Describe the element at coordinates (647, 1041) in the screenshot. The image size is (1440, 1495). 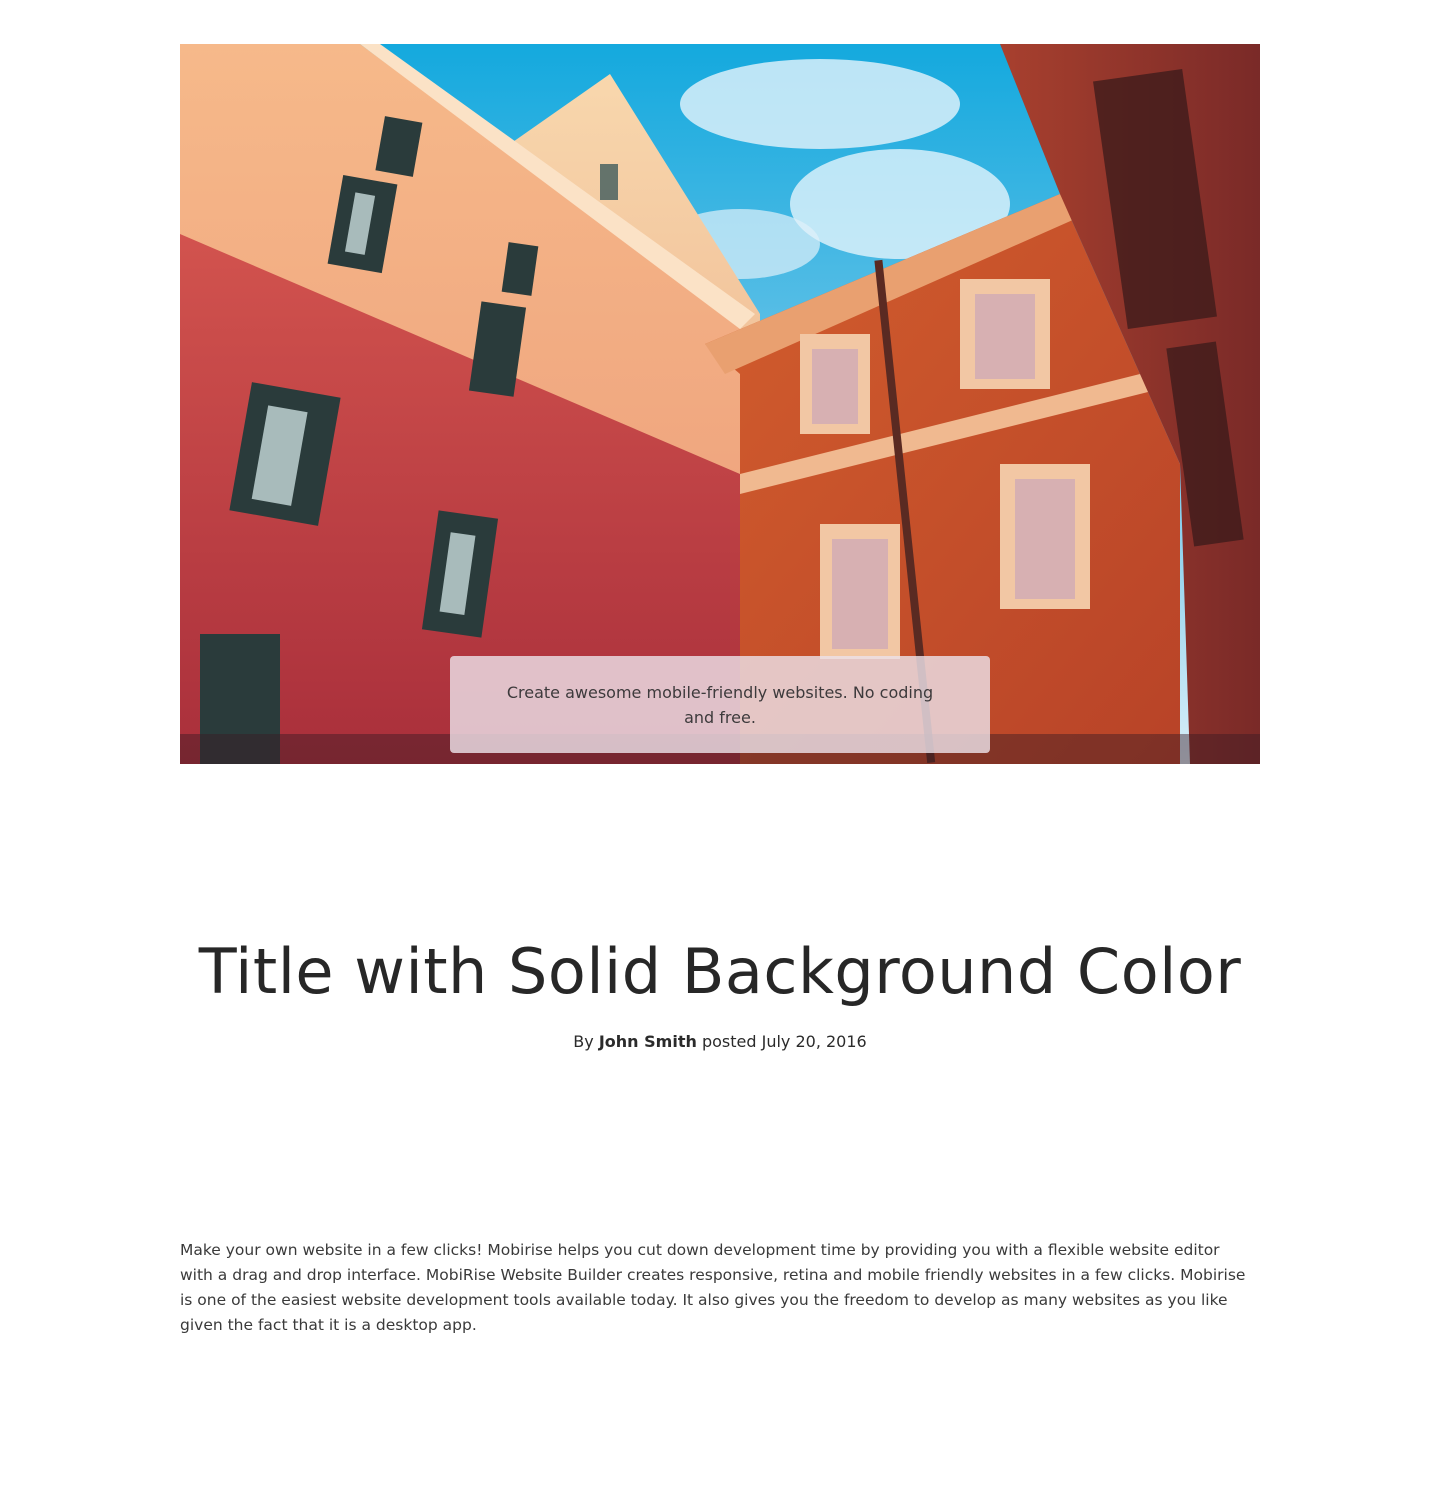
I see `author-name: John Smith` at that location.